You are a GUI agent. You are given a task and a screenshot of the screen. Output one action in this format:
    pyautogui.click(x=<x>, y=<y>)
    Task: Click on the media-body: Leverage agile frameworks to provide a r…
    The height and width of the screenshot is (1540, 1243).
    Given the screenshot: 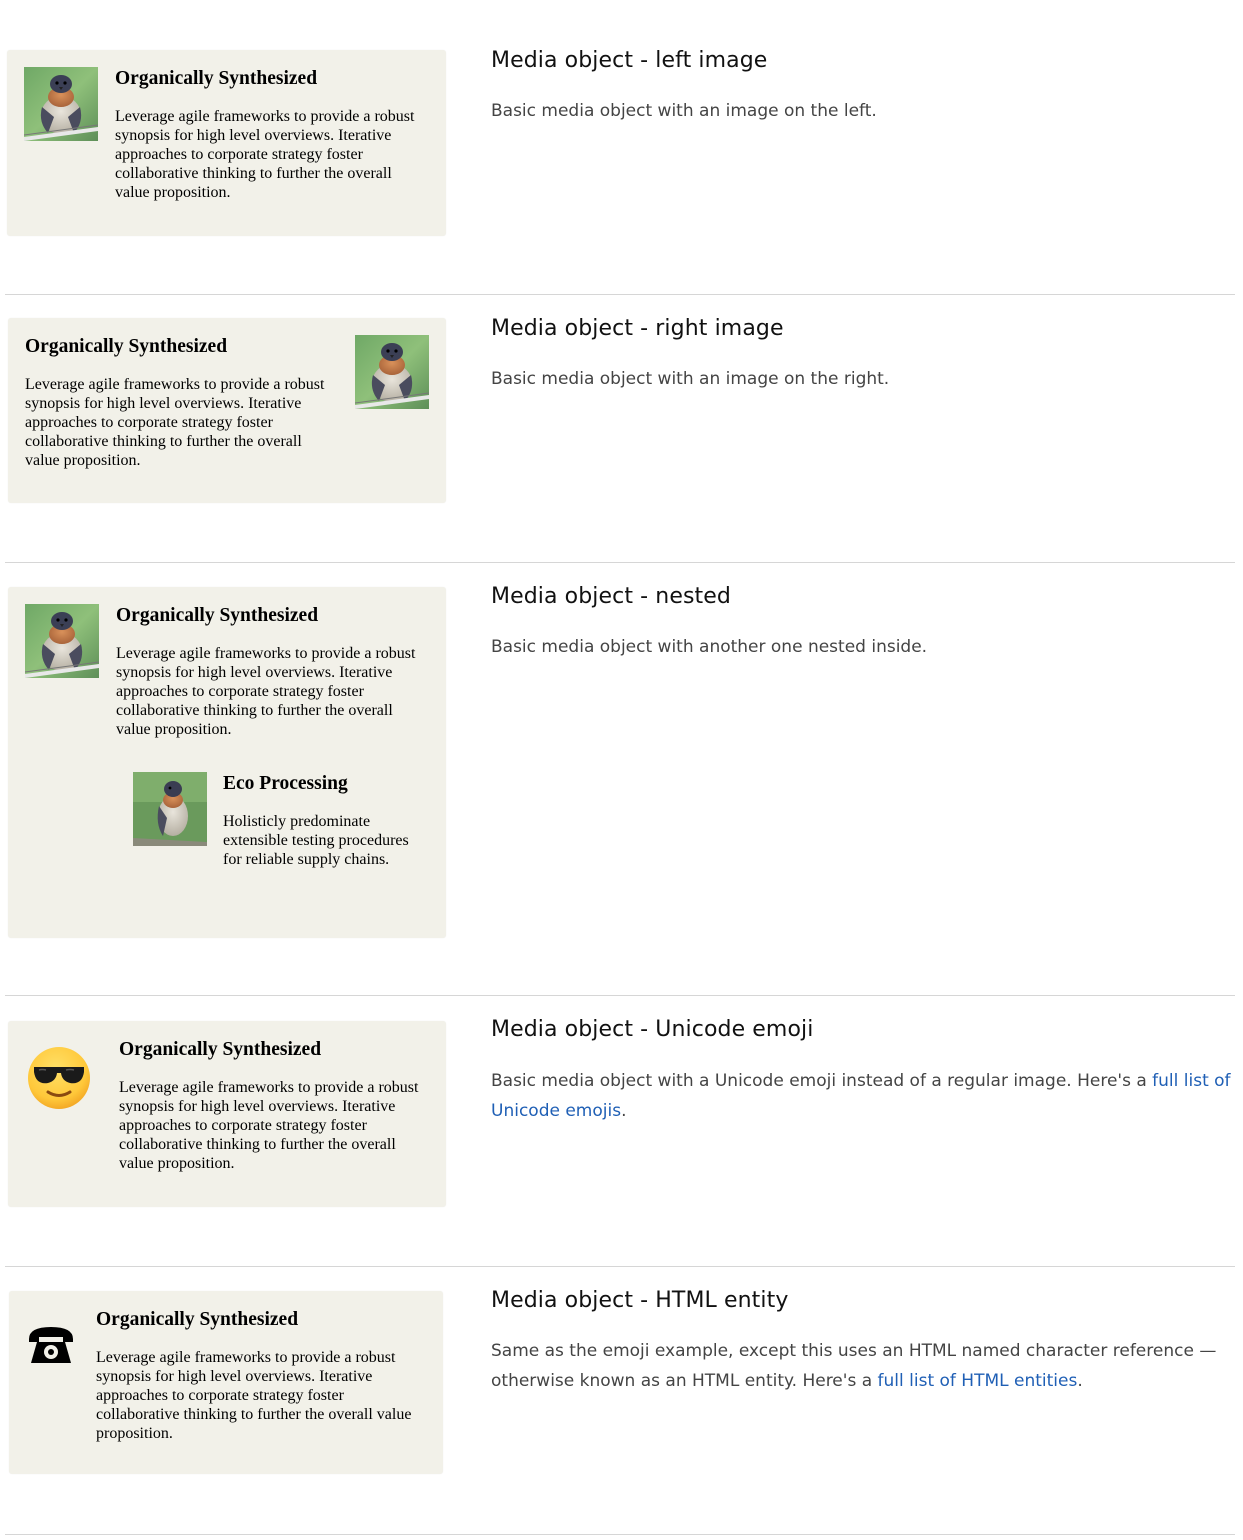 What is the action you would take?
    pyautogui.click(x=254, y=1395)
    